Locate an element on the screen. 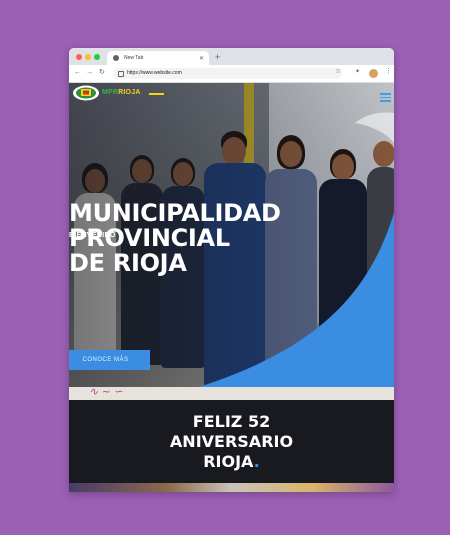 The image size is (450, 535). banner-line-3-text: RIOJA is located at coordinates (228, 461).